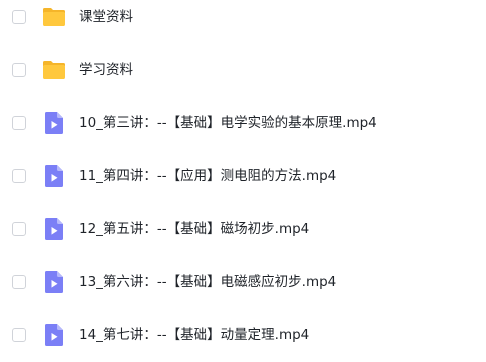 This screenshot has height=362, width=486. Describe the element at coordinates (194, 335) in the screenshot. I see `file-name: 14_第七讲：--【基础】动量定理.mp4` at that location.